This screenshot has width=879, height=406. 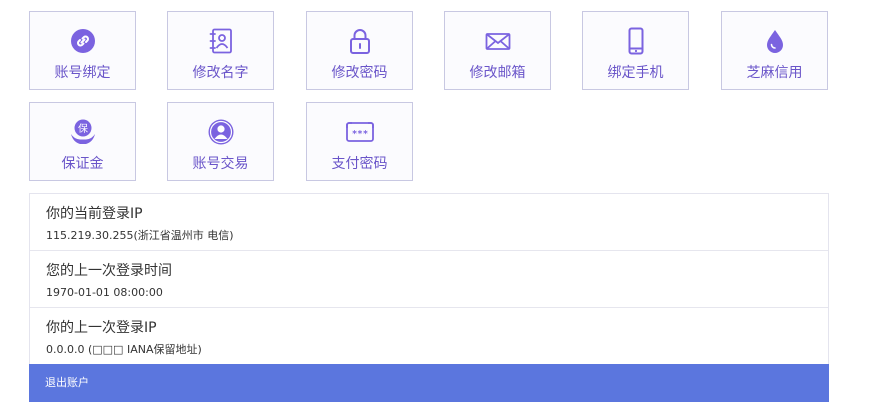 I want to click on tile-payment-password: *** 支付密码, so click(x=359, y=141).